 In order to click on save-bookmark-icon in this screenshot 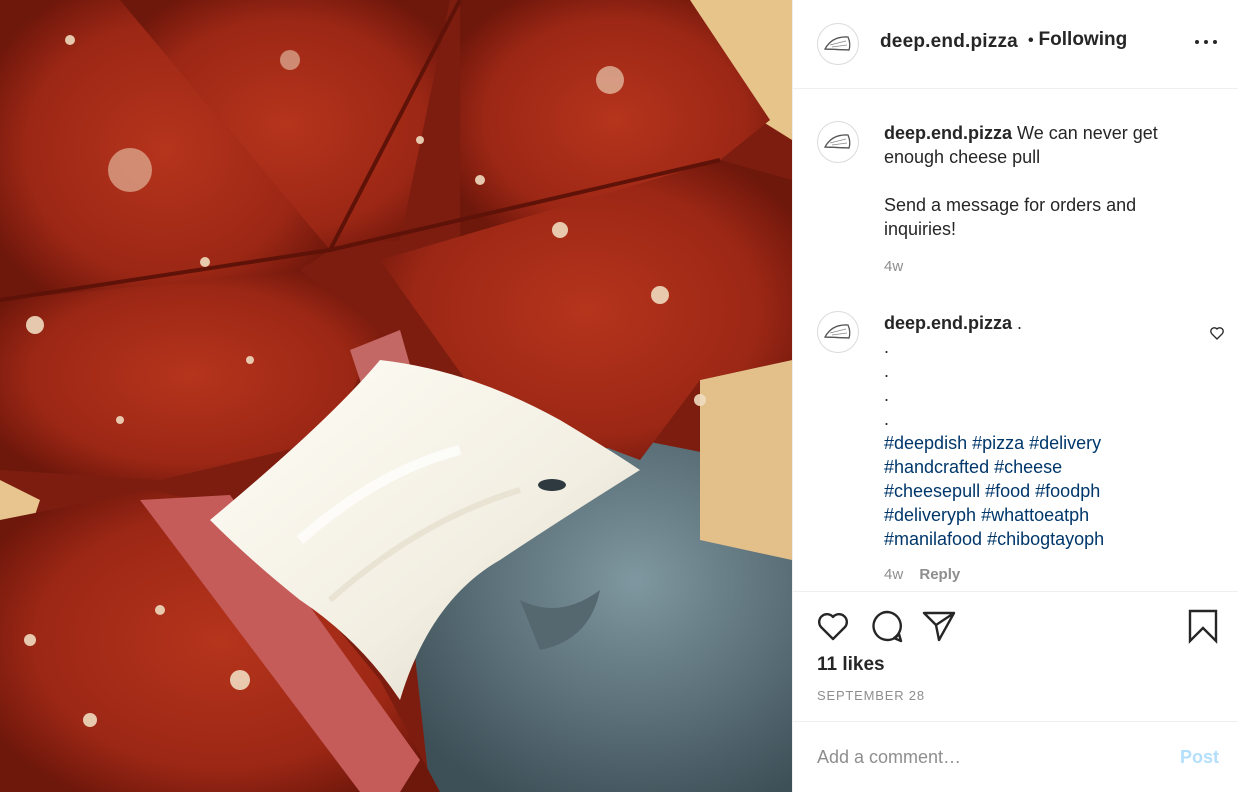, I will do `click(1203, 626)`.